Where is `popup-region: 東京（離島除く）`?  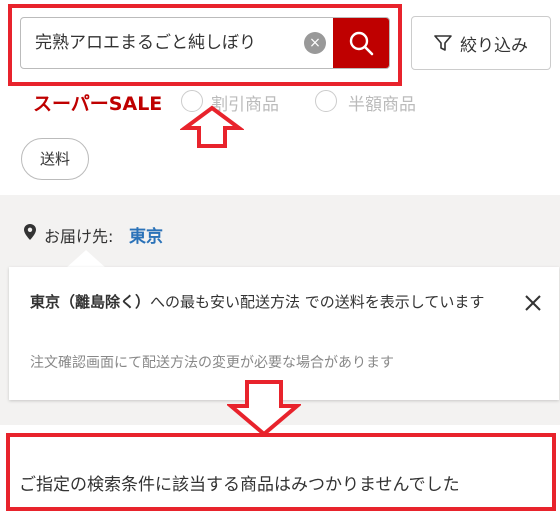
popup-region: 東京（離島除く） is located at coordinates (90, 302).